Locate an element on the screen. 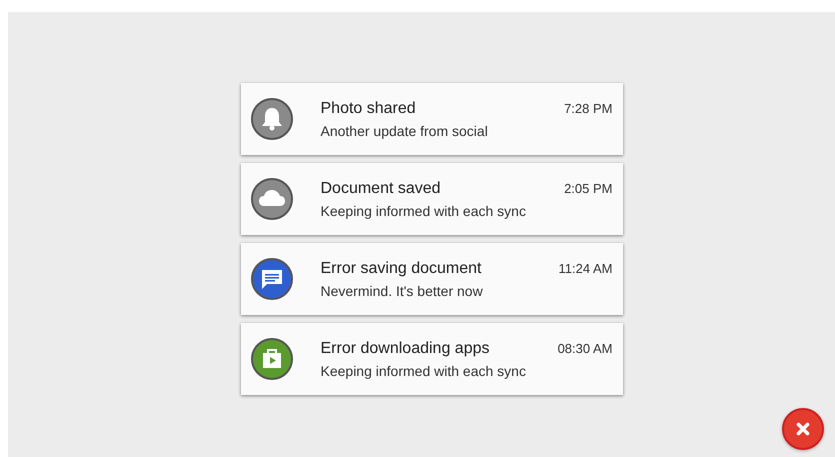 This screenshot has height=457, width=835. notification-title: Error downloading apps is located at coordinates (405, 349).